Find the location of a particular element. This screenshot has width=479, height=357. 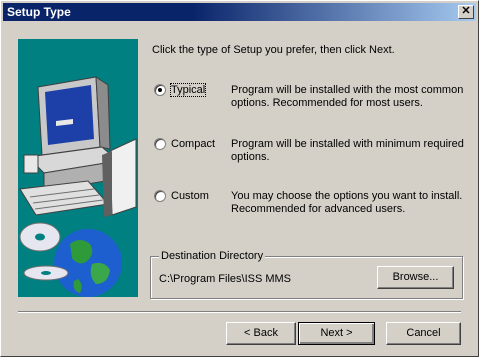

close-button: ✕ is located at coordinates (466, 12).